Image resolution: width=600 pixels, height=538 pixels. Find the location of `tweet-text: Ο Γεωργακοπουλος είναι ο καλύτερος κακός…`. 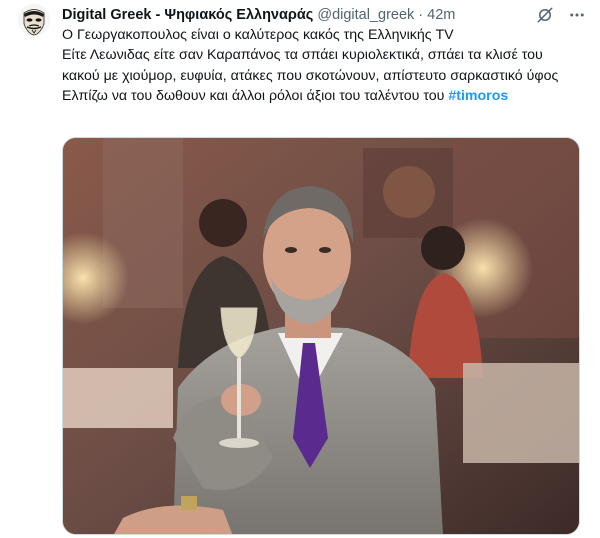

tweet-text: Ο Γεωργακοπουλος είναι ο καλύτερος κακός… is located at coordinates (322, 65).